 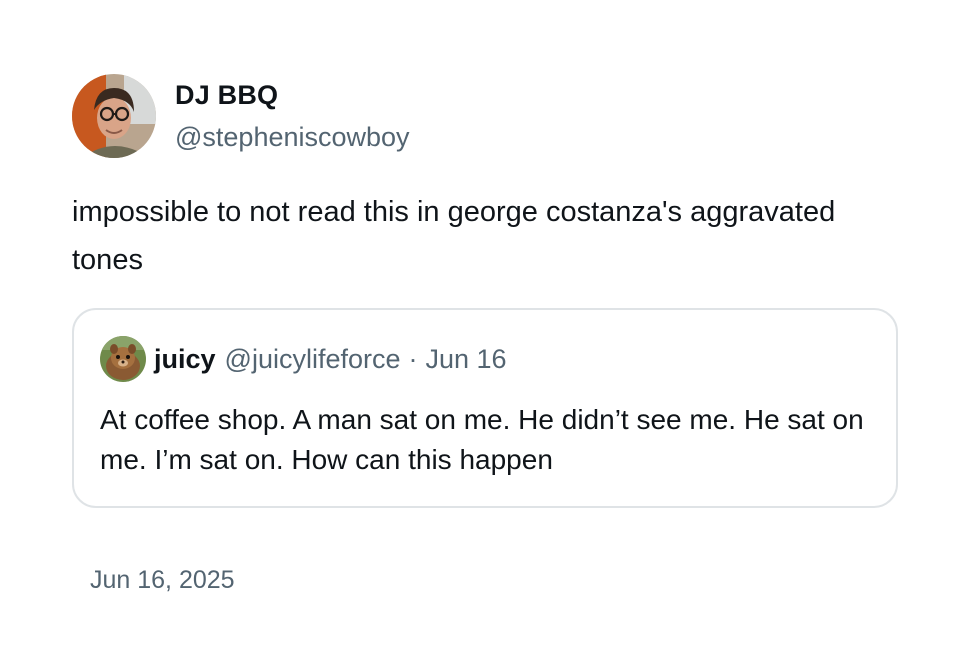 I want to click on author-display-name: DJ BBQ, so click(x=292, y=95).